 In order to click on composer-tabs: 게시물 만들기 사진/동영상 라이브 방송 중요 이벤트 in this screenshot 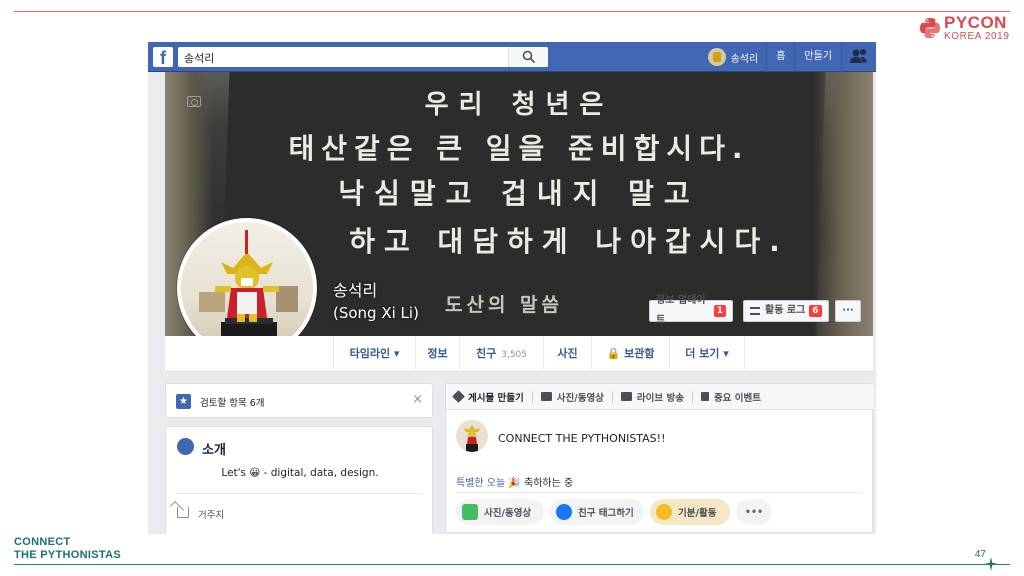, I will do `click(660, 397)`.